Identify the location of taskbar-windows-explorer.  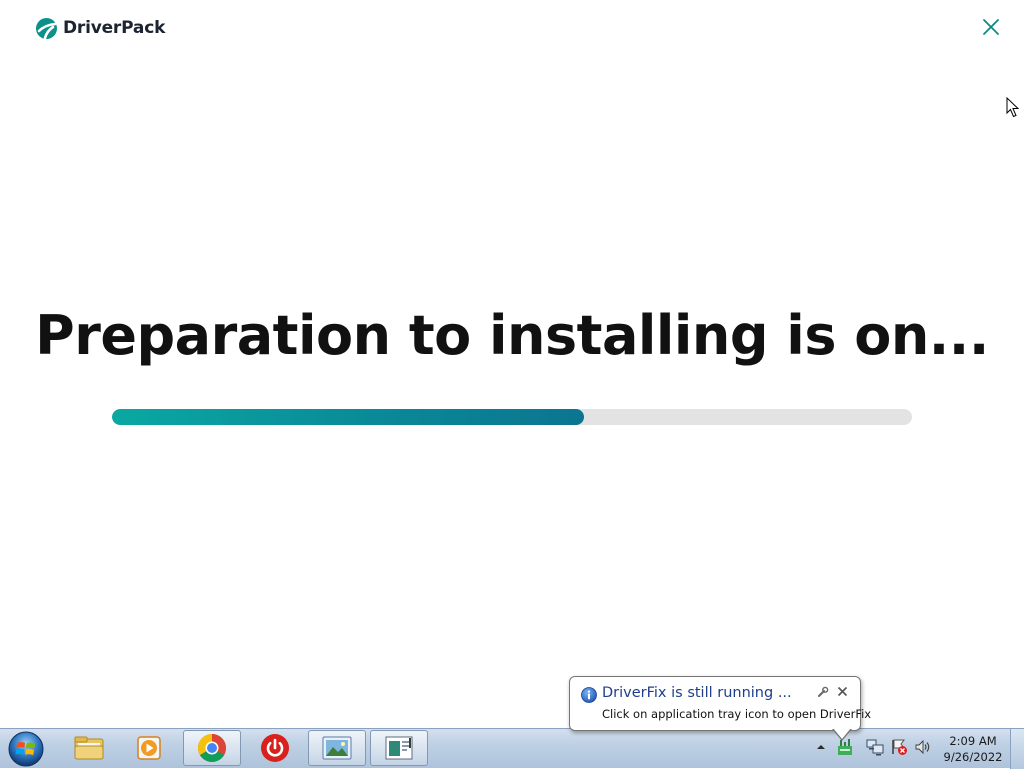
(89, 748).